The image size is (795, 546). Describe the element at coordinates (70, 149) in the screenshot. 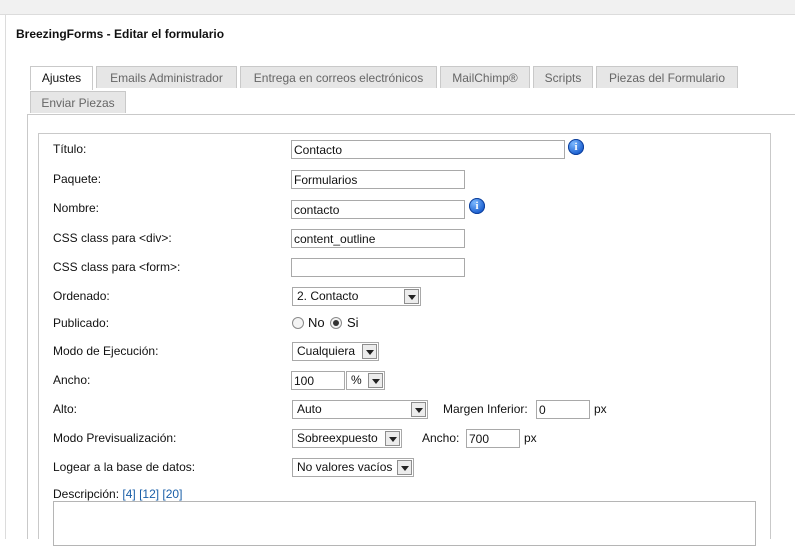

I see `titulo-label: Título:` at that location.